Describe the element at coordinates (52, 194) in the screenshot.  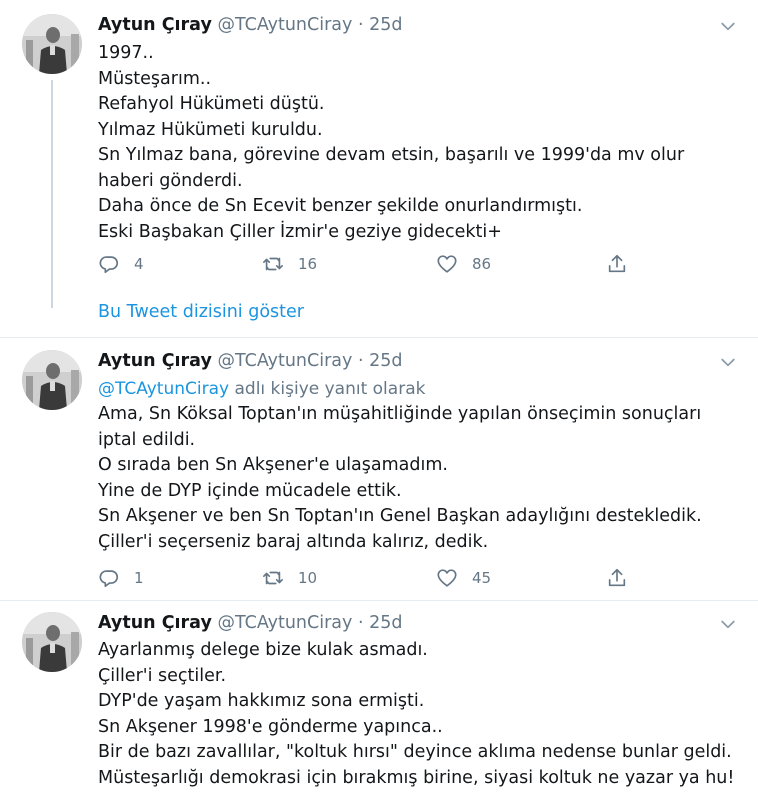
I see `thread-connector-line` at that location.